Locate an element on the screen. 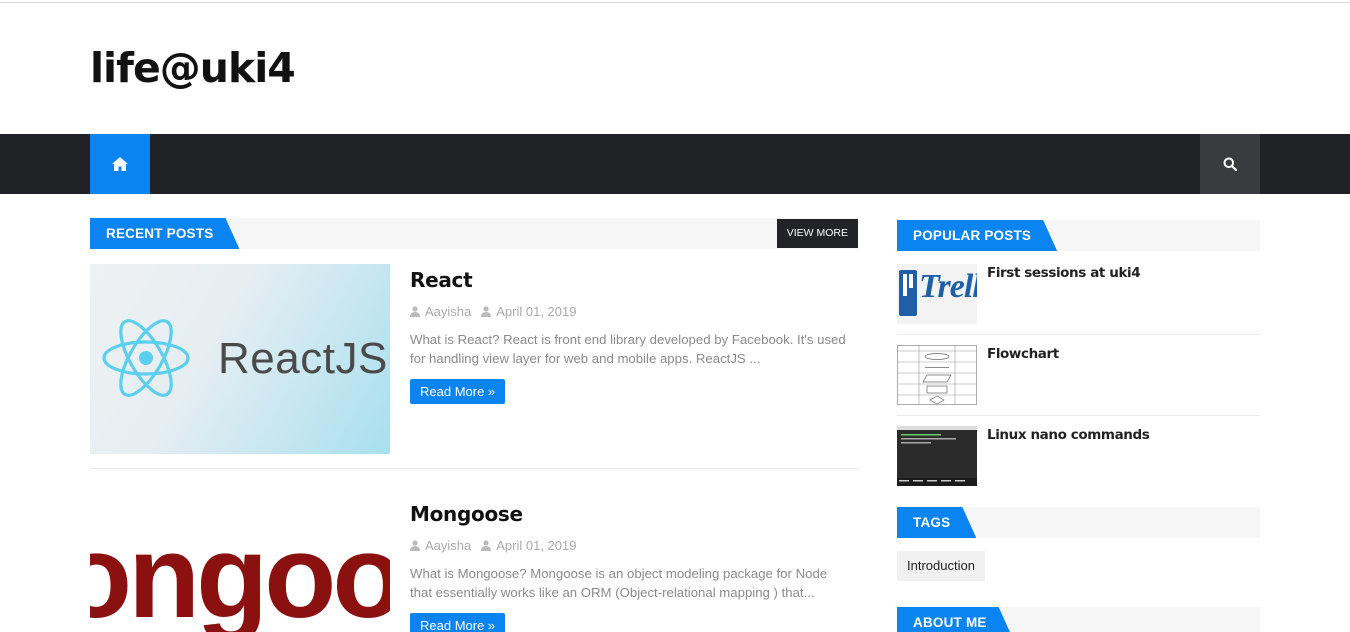  popular-post-title: Flowchart is located at coordinates (1023, 354).